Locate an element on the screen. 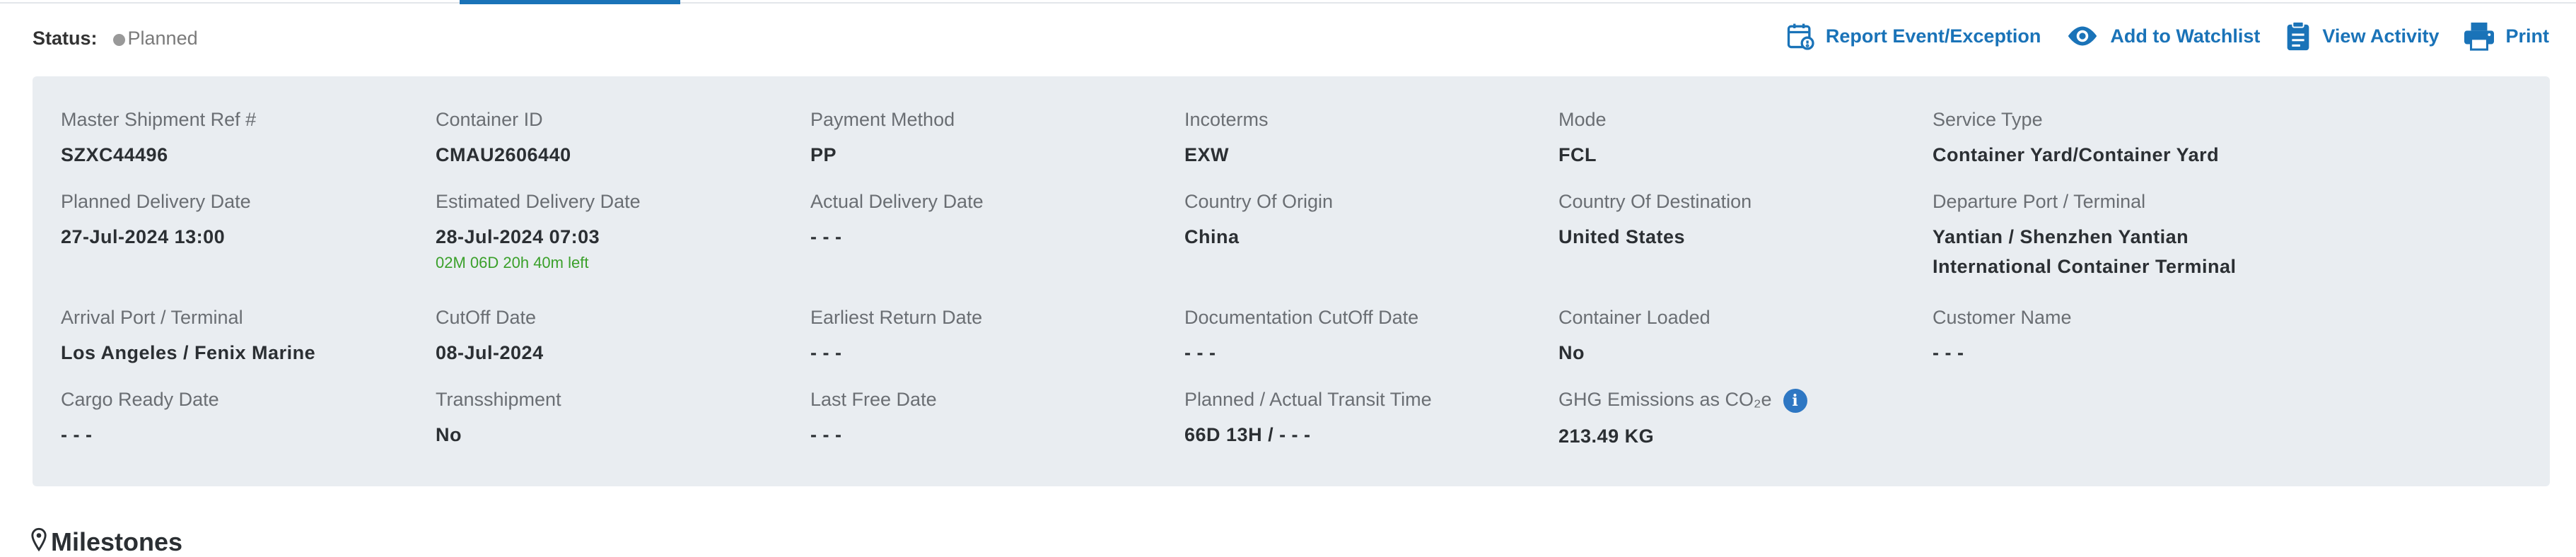 The width and height of the screenshot is (2576, 557). field-master-shipment-ref: Master Shipment Ref # SZXC44496 is located at coordinates (238, 138).